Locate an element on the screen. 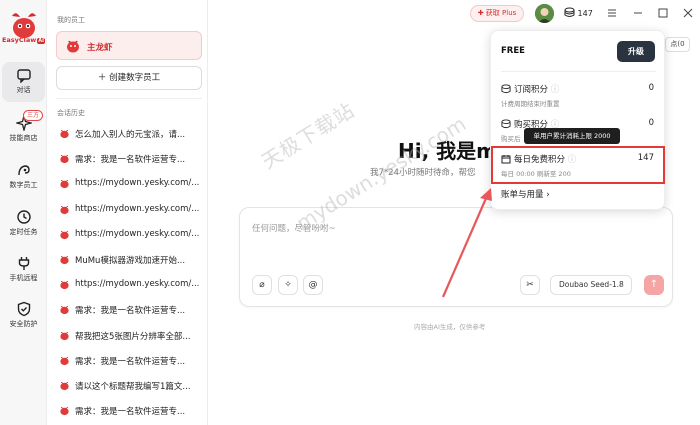  create-employee-label: 创建数字员工 is located at coordinates (135, 78).